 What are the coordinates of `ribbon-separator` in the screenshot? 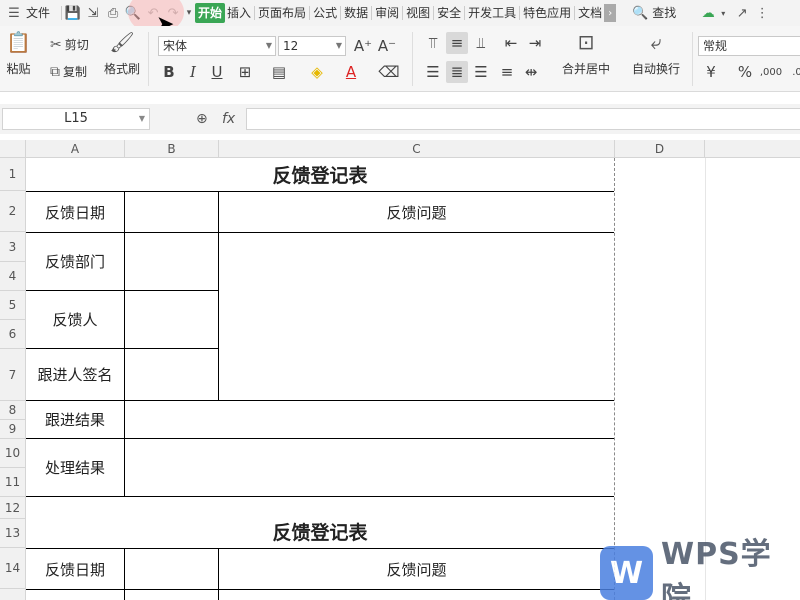 It's located at (412, 59).